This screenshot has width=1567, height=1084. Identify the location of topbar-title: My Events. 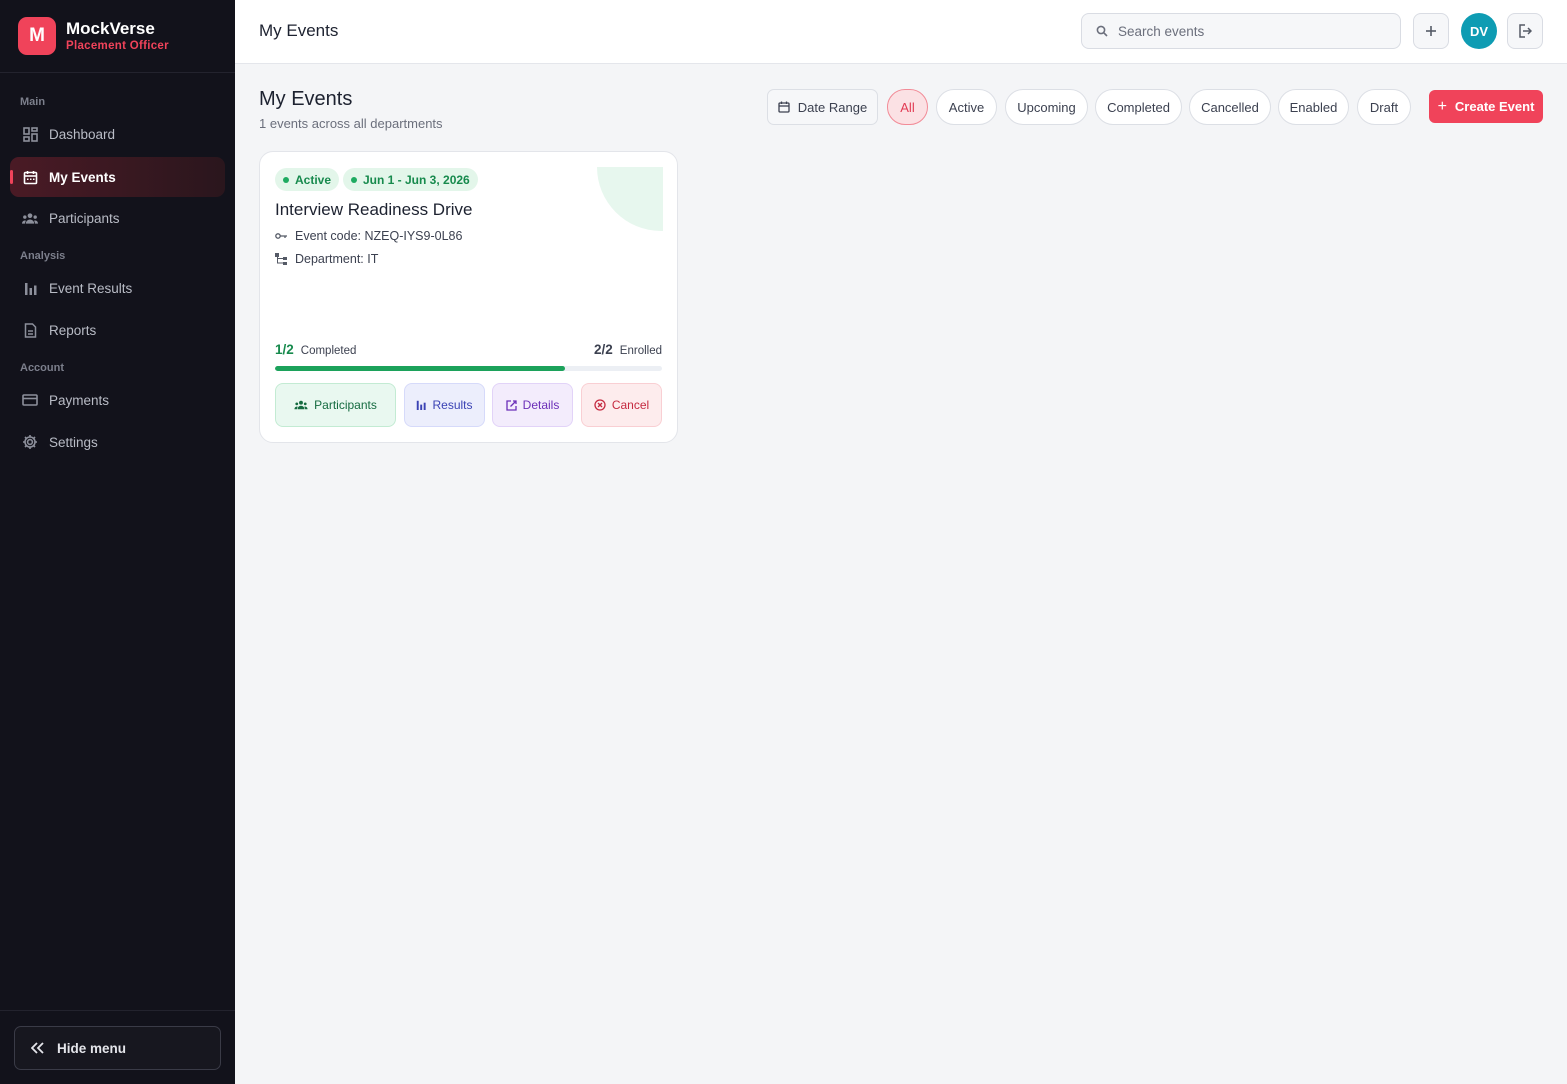
(299, 30).